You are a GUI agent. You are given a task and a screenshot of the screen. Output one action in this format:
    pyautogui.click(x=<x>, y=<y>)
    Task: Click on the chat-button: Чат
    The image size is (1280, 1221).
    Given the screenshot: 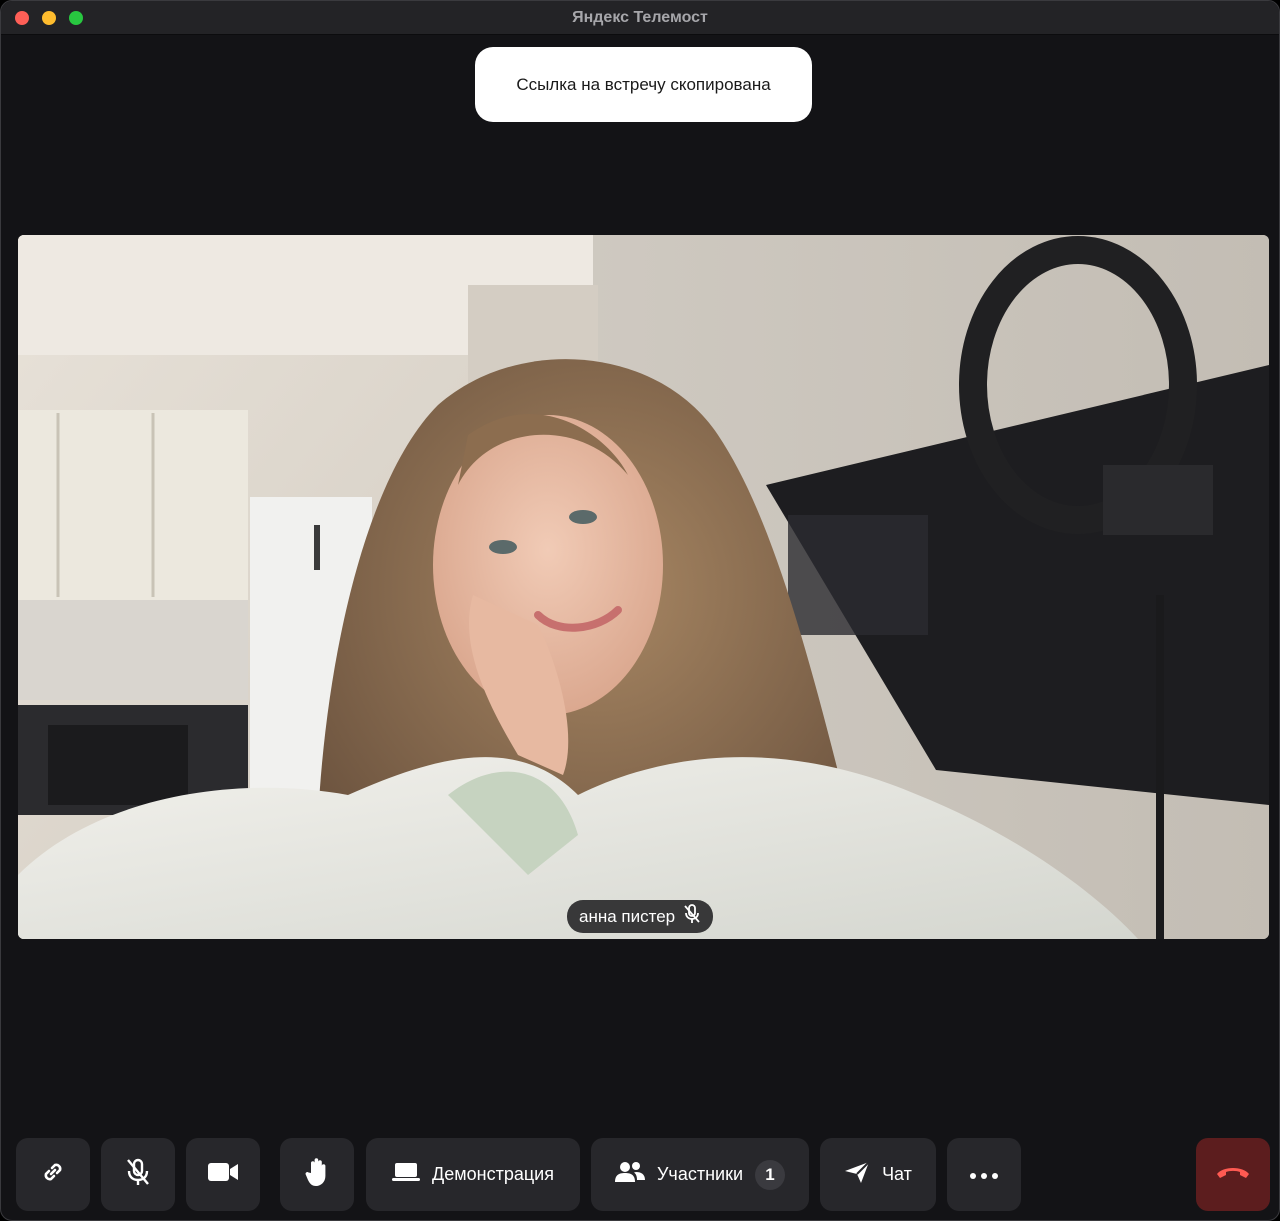 What is the action you would take?
    pyautogui.click(x=878, y=1174)
    